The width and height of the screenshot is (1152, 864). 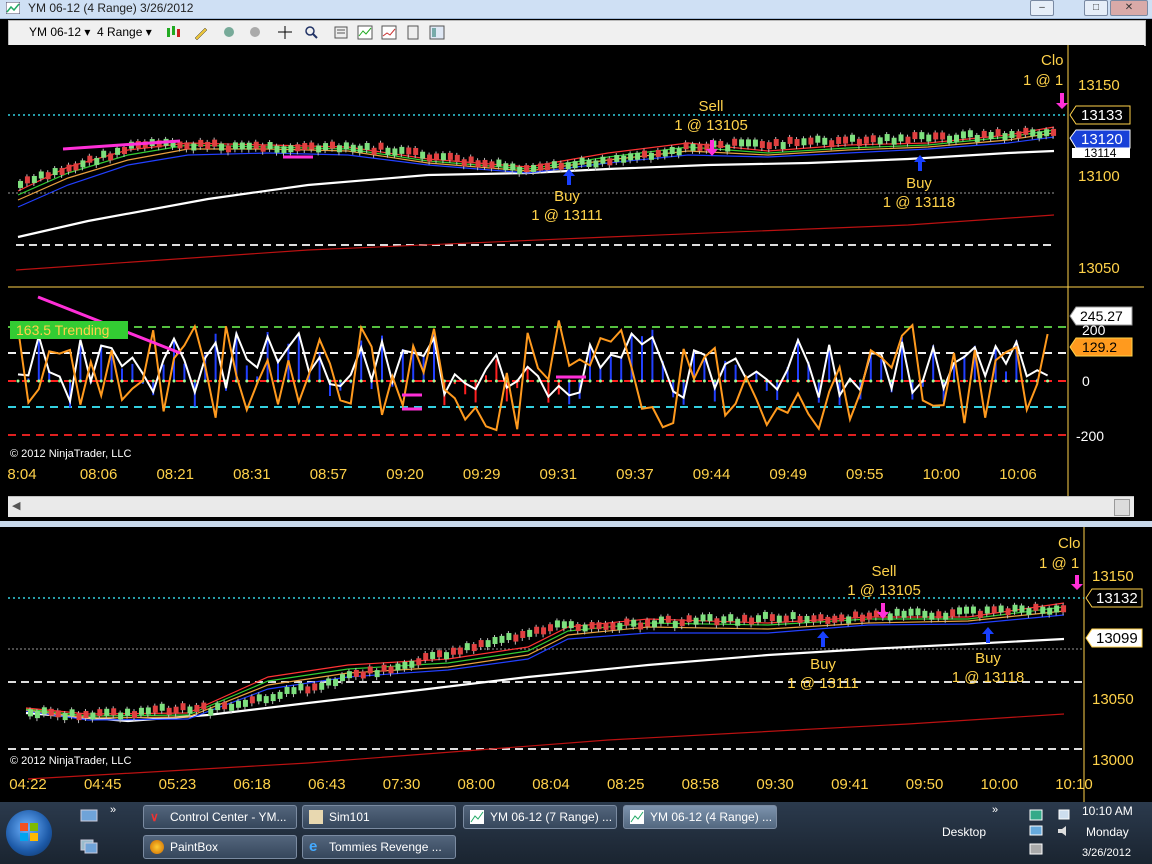 What do you see at coordinates (1107, 811) in the screenshot?
I see `clock-time: 10:10 AM` at bounding box center [1107, 811].